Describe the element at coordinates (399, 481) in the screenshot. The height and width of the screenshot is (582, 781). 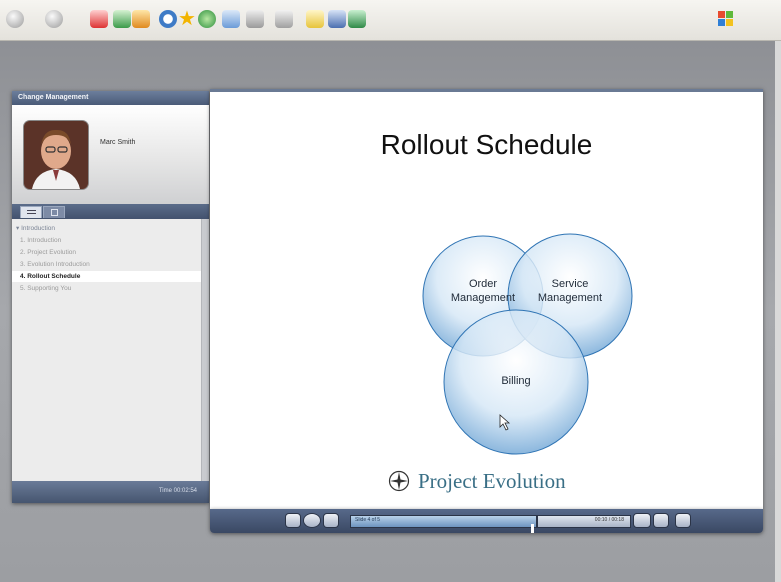
I see `compass-icon` at that location.